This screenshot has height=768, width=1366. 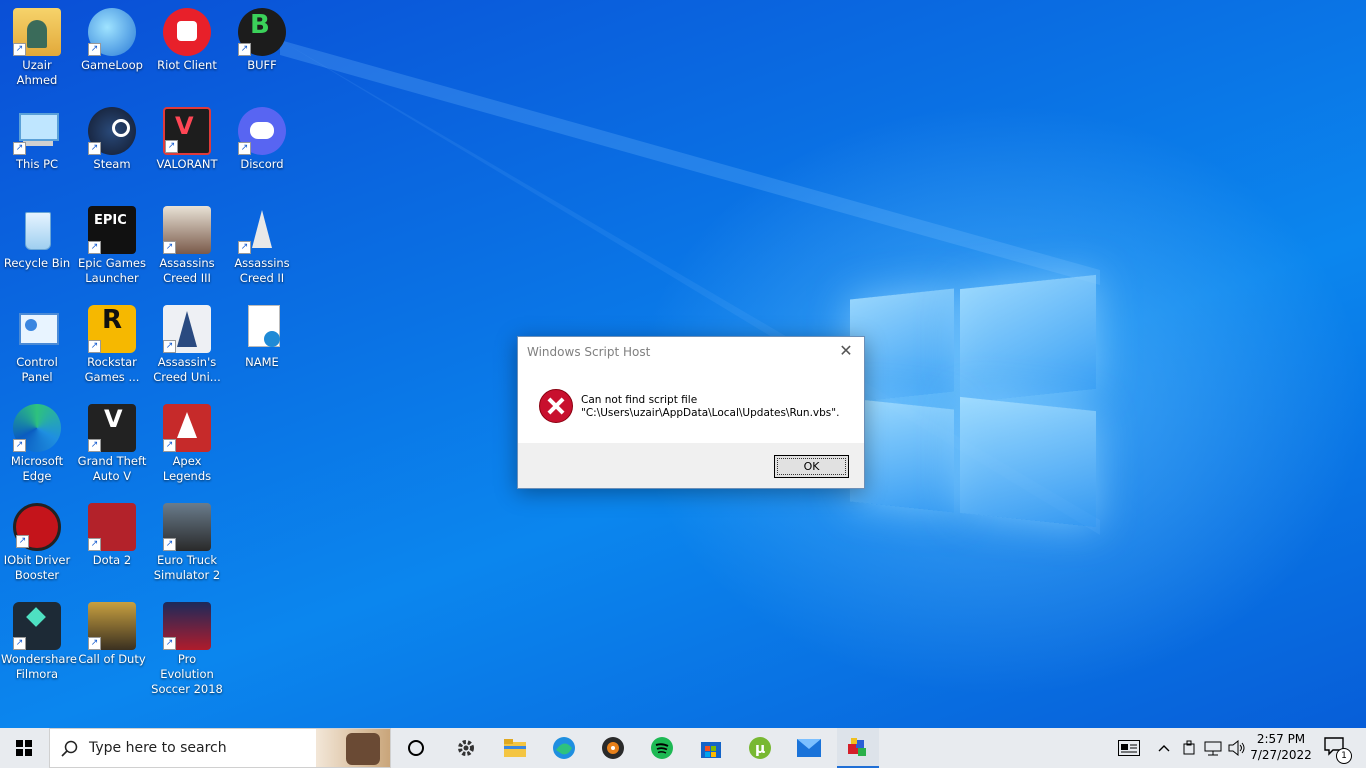 I want to click on error-icon, so click(x=556, y=406).